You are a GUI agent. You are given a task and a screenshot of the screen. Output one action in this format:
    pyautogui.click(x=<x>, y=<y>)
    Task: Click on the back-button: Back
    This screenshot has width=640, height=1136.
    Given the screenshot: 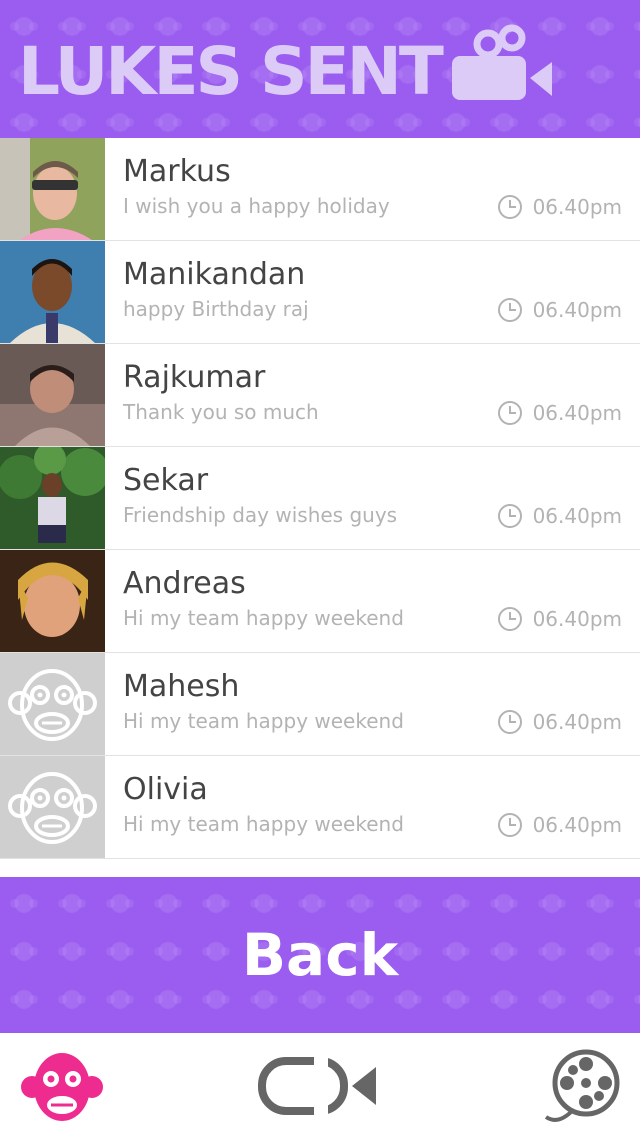 What is the action you would take?
    pyautogui.click(x=320, y=955)
    